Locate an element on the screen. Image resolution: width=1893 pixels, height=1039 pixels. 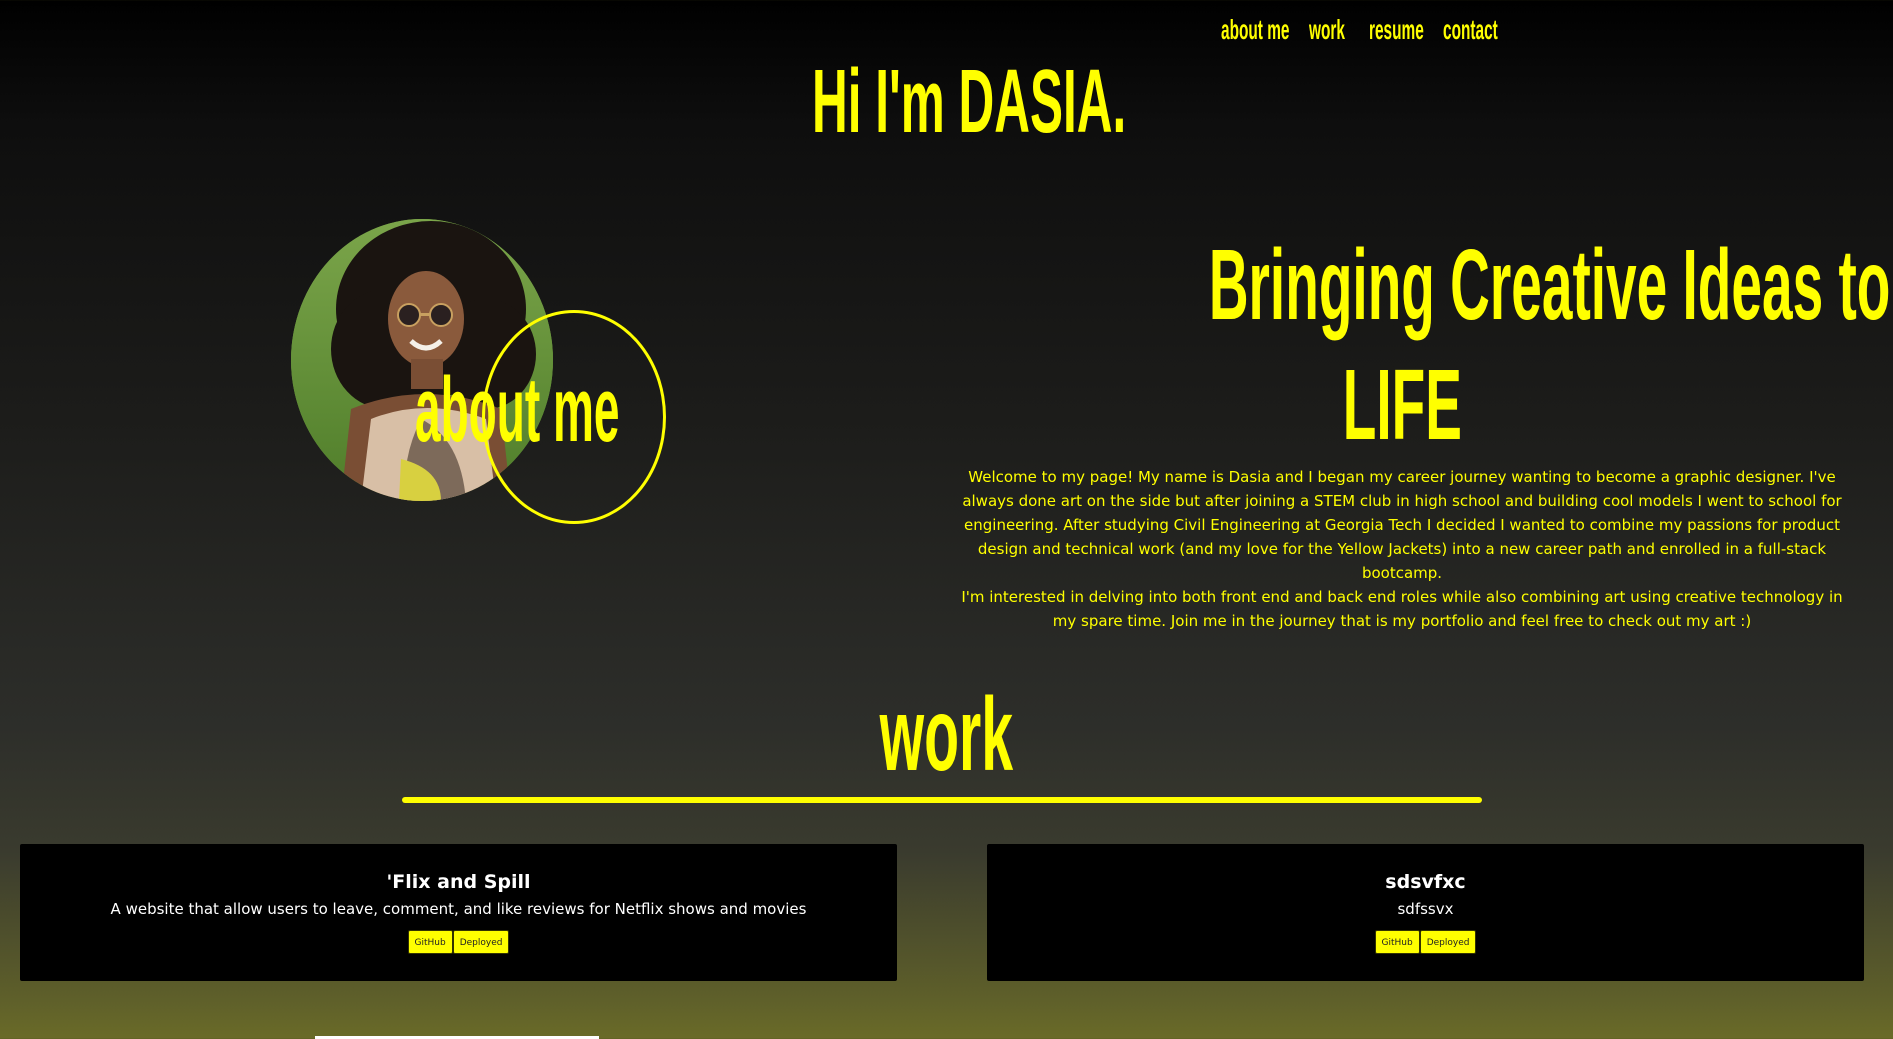
project-title: sdsvfxc is located at coordinates (1425, 882).